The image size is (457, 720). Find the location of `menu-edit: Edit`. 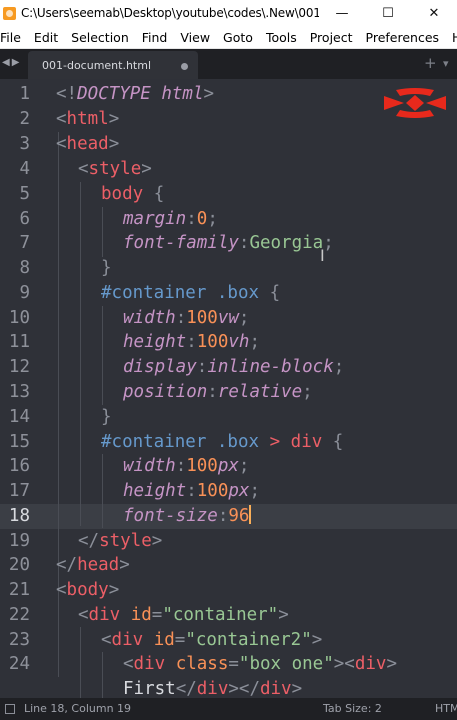

menu-edit: Edit is located at coordinates (46, 37).